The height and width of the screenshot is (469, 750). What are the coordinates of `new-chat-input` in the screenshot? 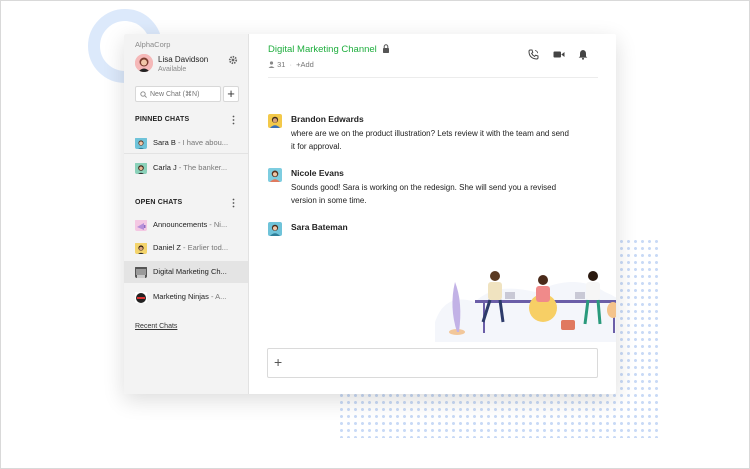 It's located at (184, 94).